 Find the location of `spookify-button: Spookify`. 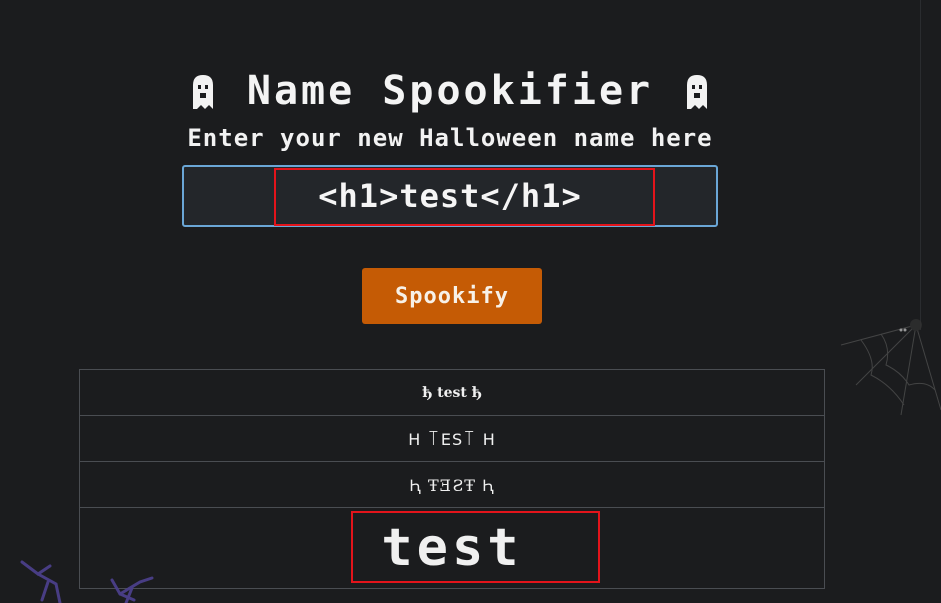

spookify-button: Spookify is located at coordinates (452, 296).